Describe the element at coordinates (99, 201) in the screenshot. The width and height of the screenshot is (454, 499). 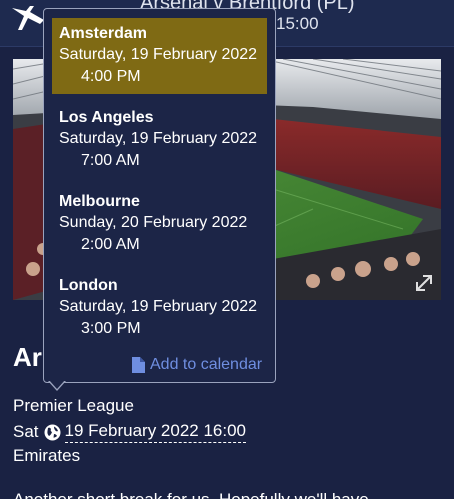
I see `timezone-city: Melbourne` at that location.